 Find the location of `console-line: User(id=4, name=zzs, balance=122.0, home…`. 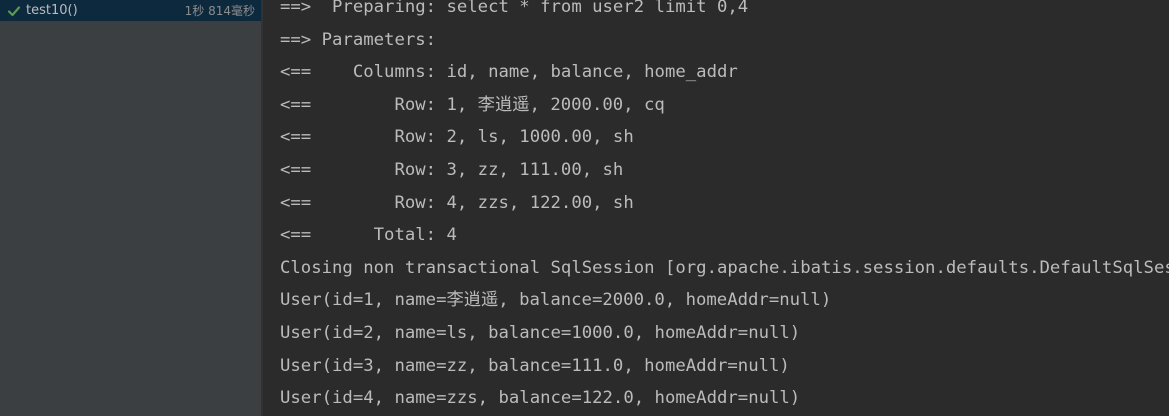

console-line: User(id=4, name=zzs, balance=122.0, home… is located at coordinates (540, 398).